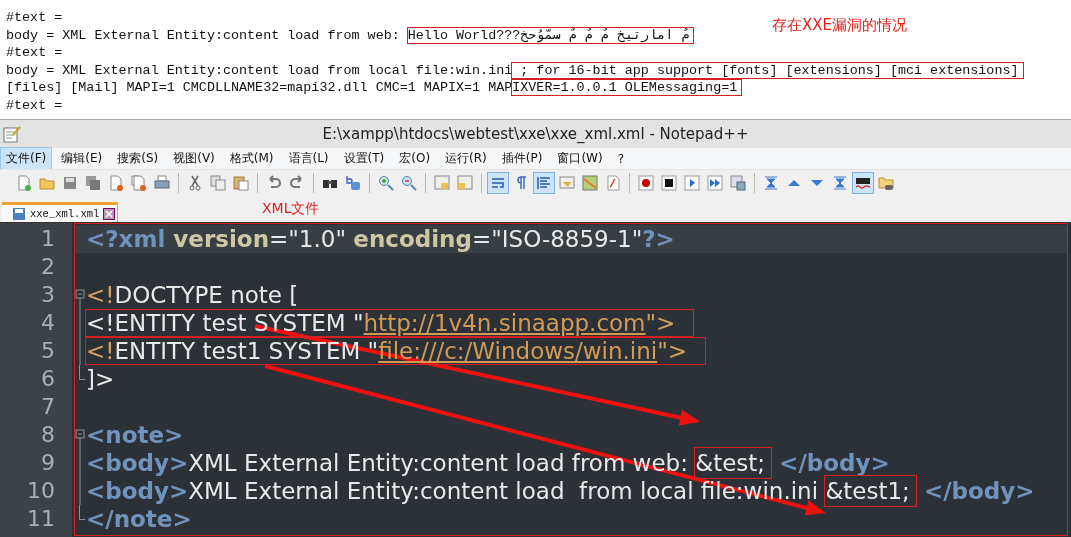 This screenshot has height=537, width=1071. Describe the element at coordinates (297, 183) in the screenshot. I see `redo-icon` at that location.